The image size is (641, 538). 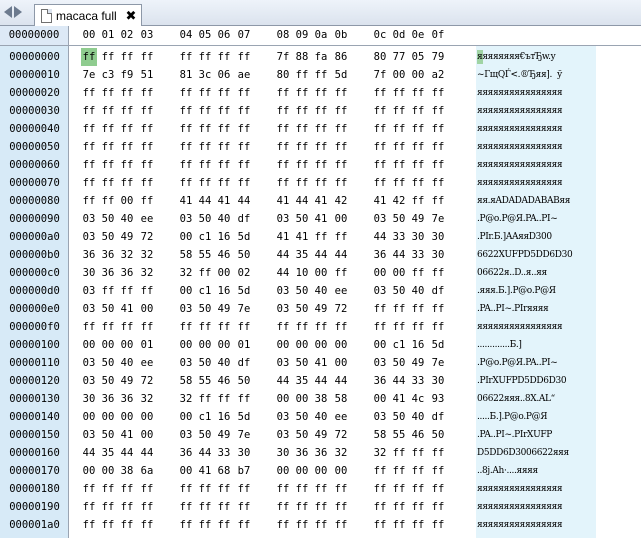 I want to click on hex-byte: 55, so click(x=205, y=255).